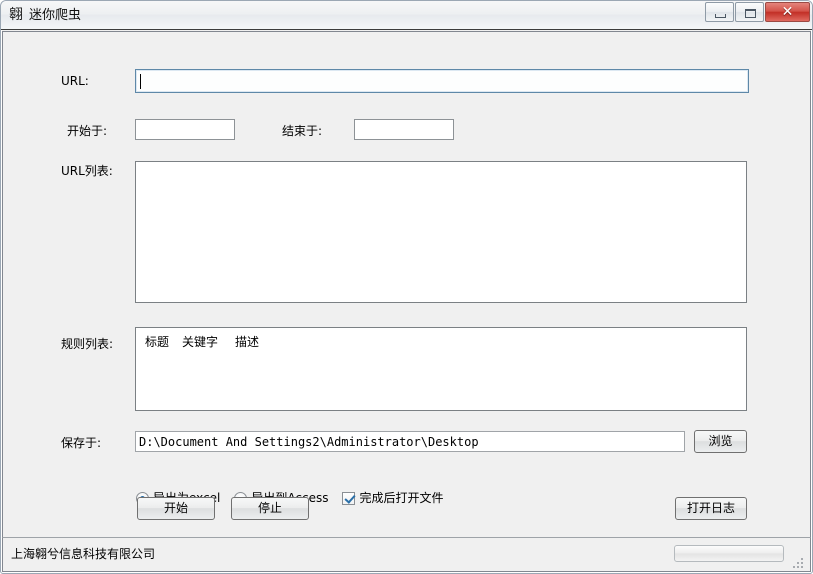 This screenshot has height=574, width=813. Describe the element at coordinates (81, 443) in the screenshot. I see `save-to-label: 保存于:` at that location.